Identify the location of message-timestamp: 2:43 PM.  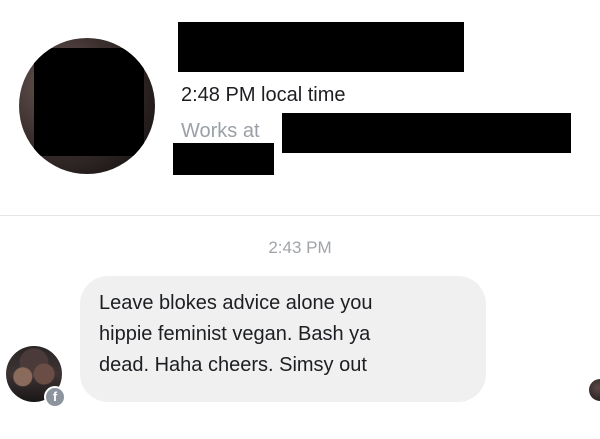
(300, 247).